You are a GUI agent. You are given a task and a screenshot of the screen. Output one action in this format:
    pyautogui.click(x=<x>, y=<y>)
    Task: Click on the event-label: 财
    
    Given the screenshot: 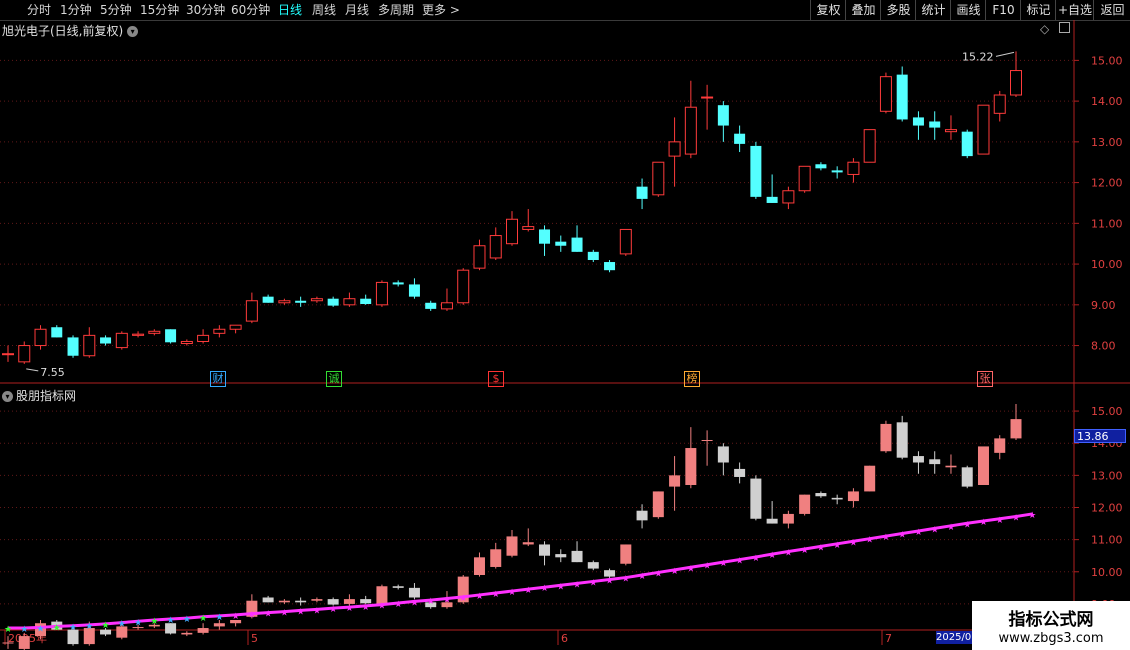 What is the action you would take?
    pyautogui.click(x=218, y=378)
    